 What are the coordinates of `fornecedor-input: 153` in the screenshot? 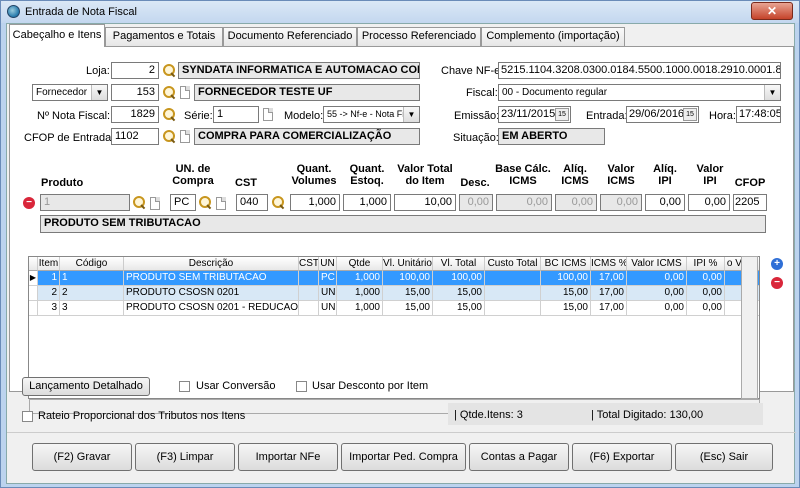 It's located at (135, 92).